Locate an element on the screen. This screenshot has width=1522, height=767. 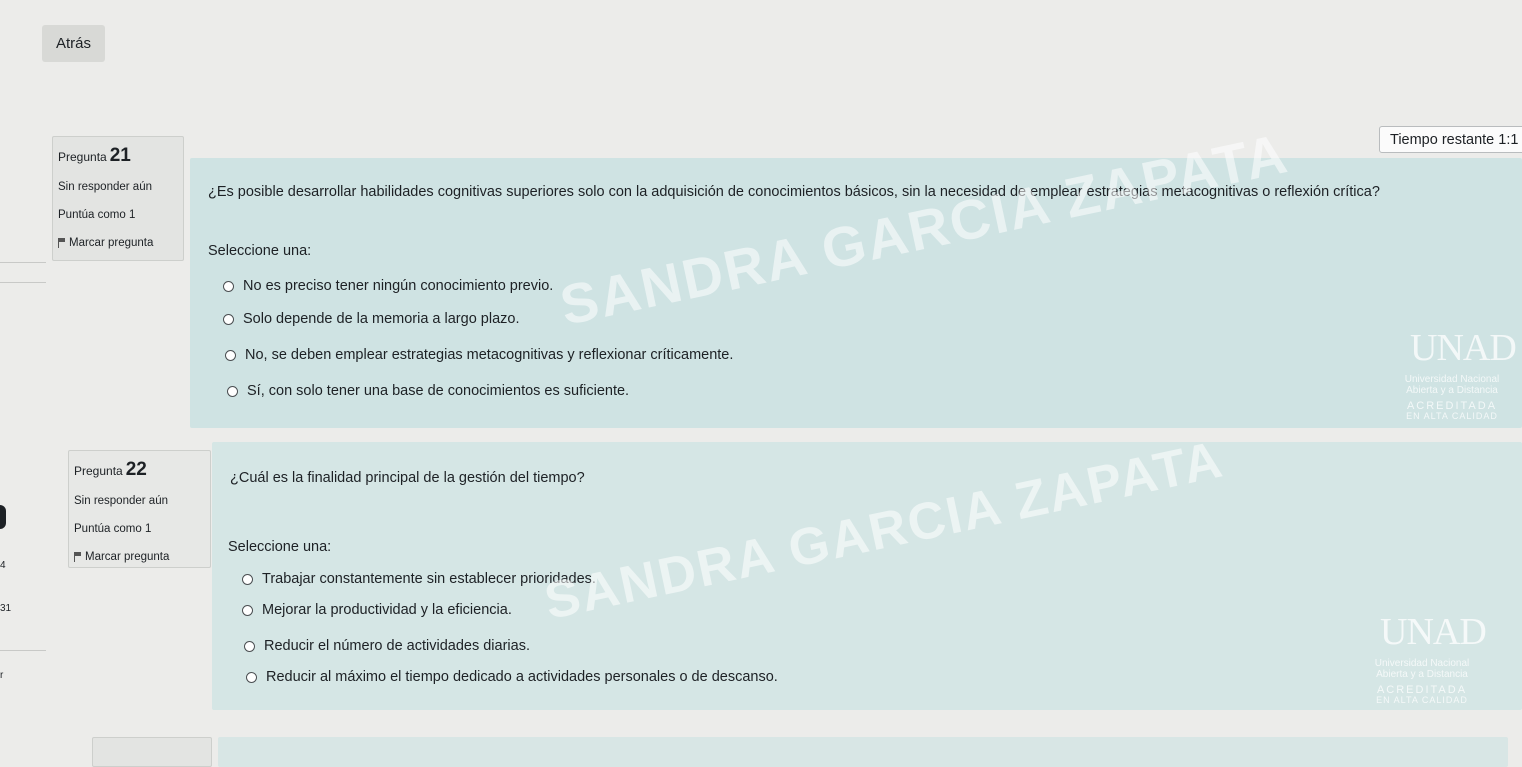
sidebar-fragment: 31 is located at coordinates (6, 608).